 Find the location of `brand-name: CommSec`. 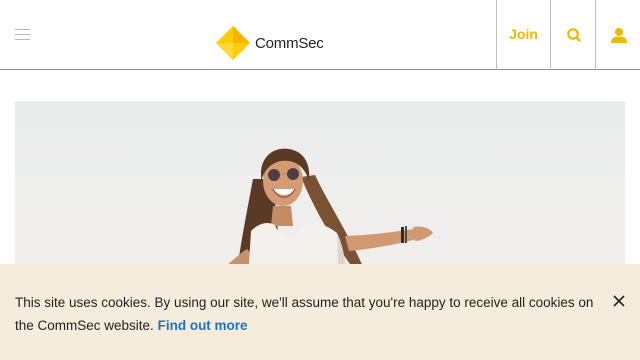

brand-name: CommSec is located at coordinates (289, 43).